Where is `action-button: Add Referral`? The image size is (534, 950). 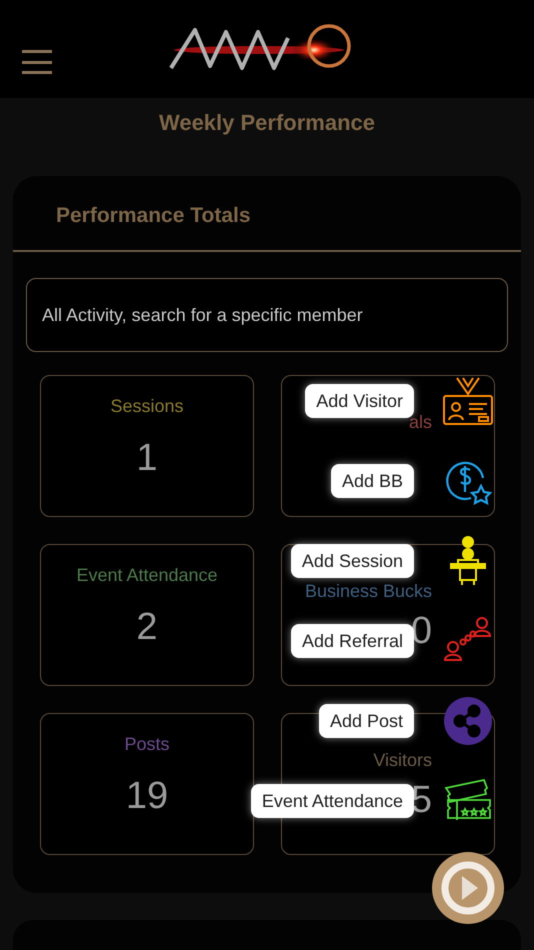 action-button: Add Referral is located at coordinates (352, 641).